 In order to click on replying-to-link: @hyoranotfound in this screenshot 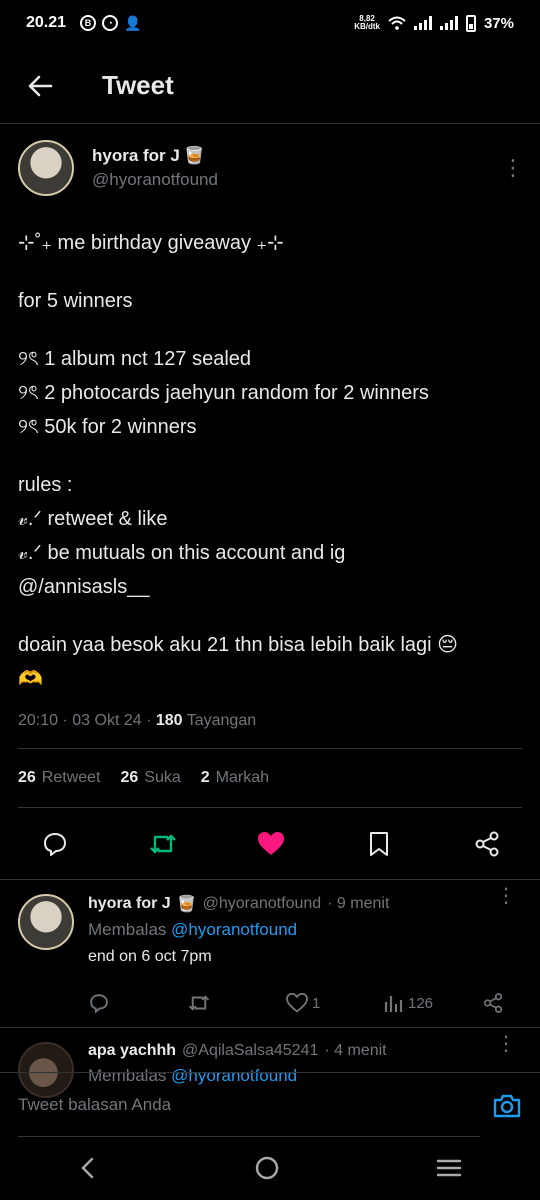, I will do `click(234, 929)`.